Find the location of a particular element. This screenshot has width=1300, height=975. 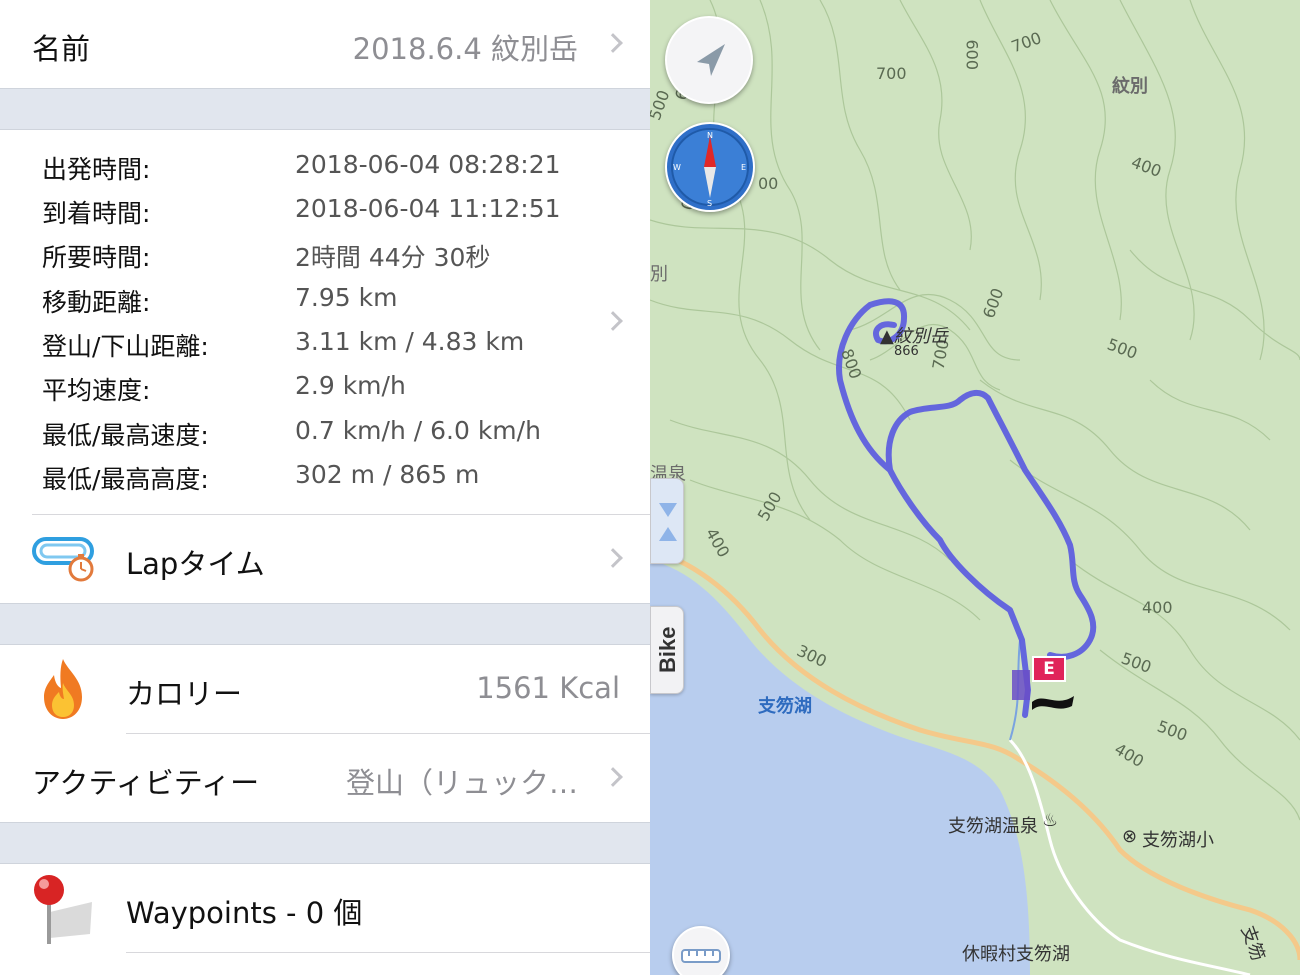

contour-label: 600 is located at coordinates (972, 55).